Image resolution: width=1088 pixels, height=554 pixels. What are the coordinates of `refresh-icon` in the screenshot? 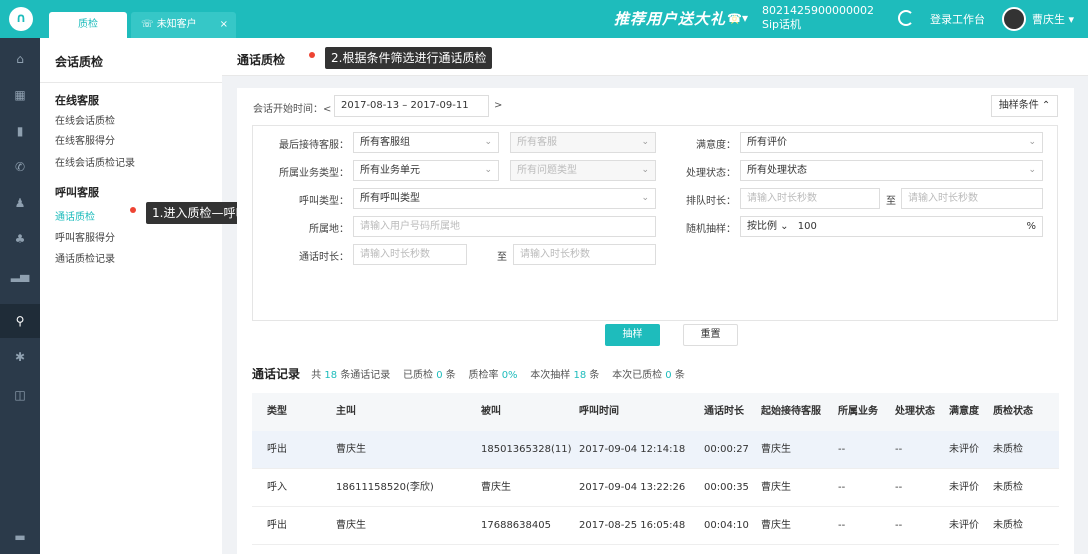 It's located at (906, 18).